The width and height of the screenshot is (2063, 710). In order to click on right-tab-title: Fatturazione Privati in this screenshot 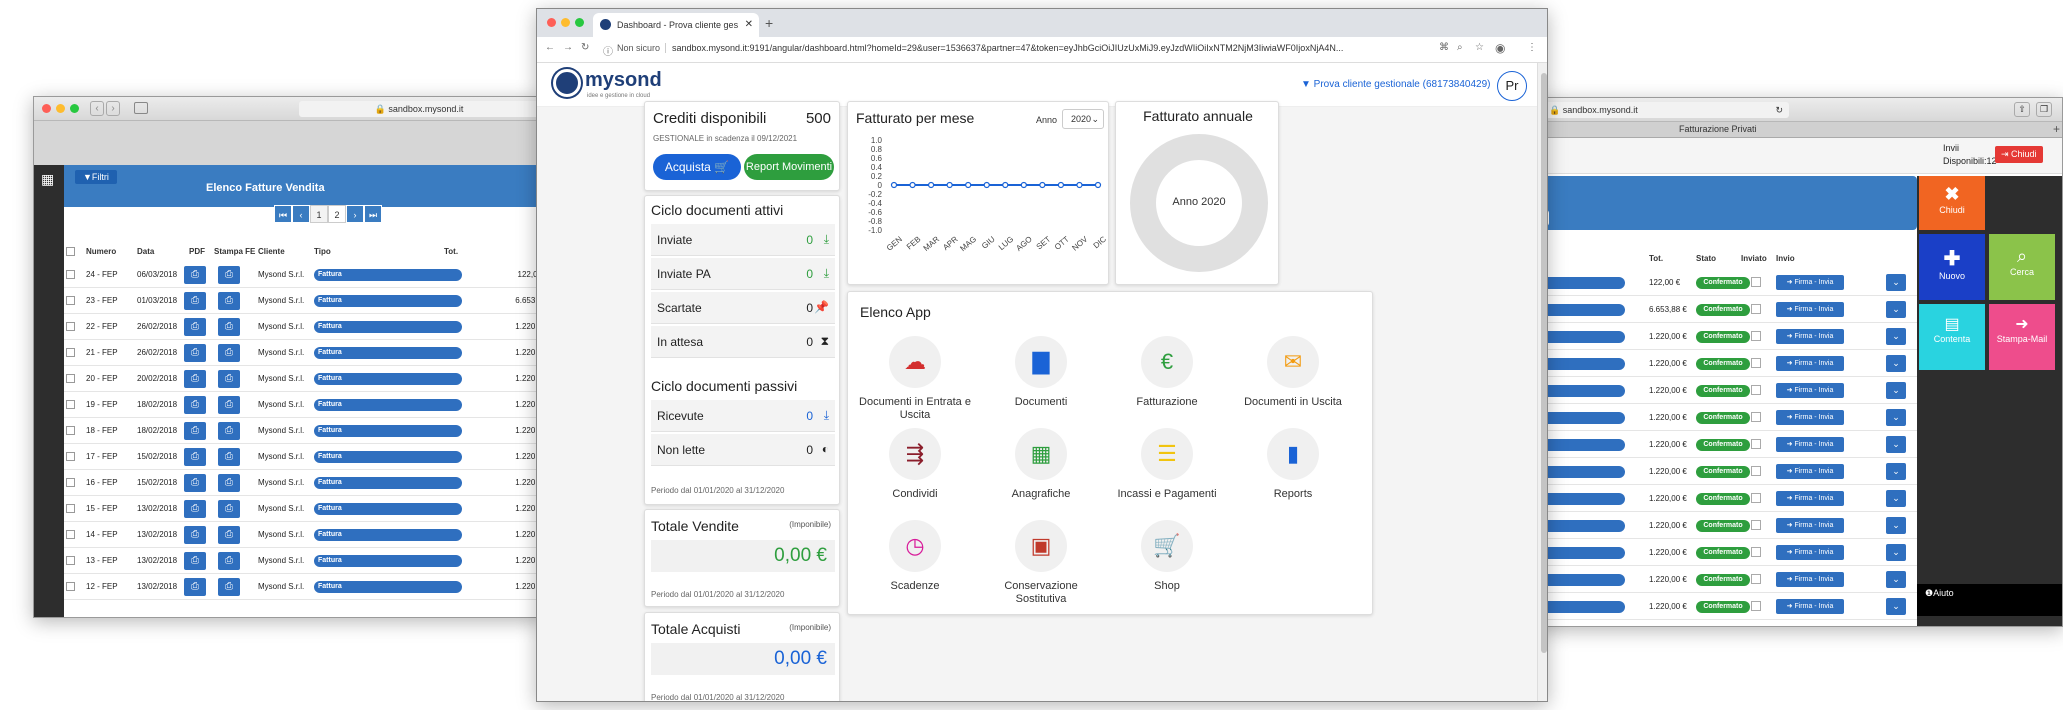, I will do `click(1718, 129)`.